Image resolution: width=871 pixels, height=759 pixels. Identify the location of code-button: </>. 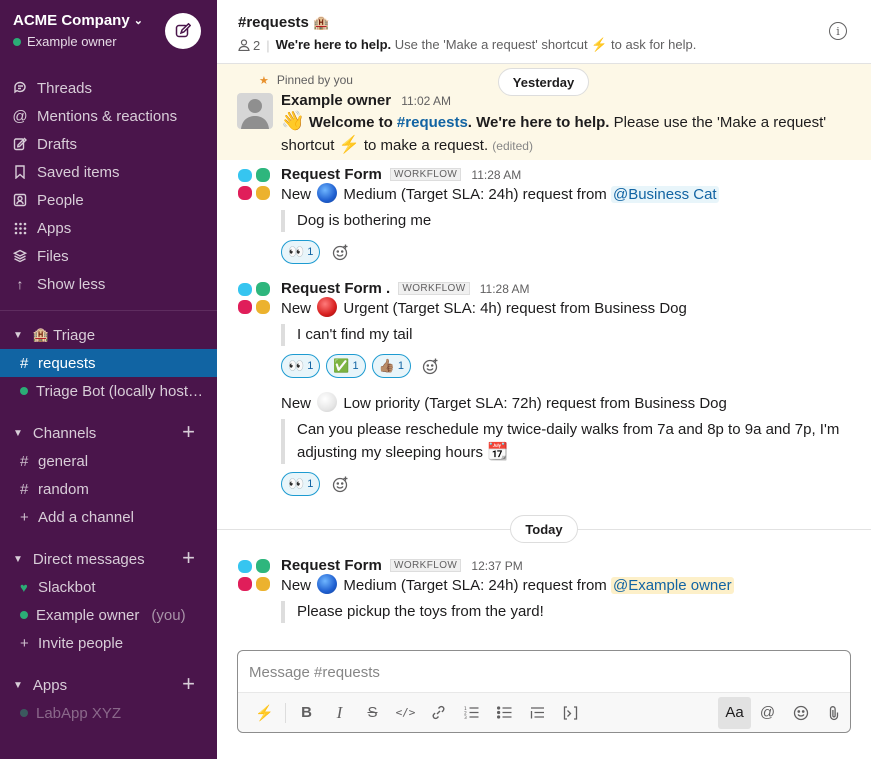
(405, 713).